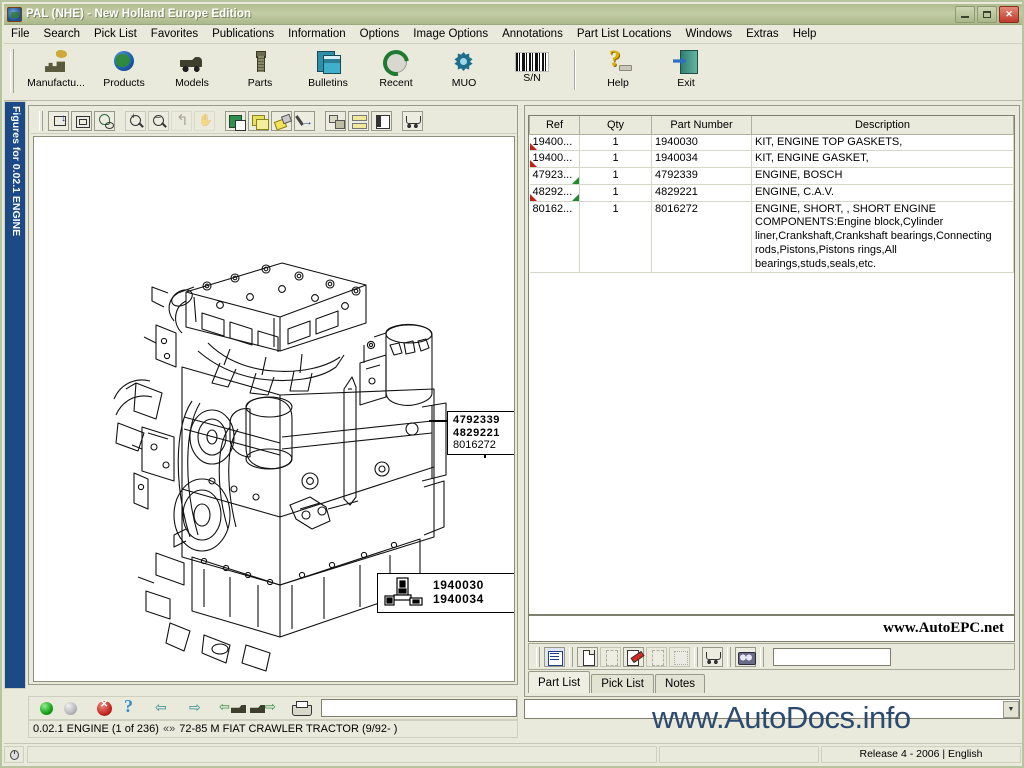 This screenshot has width=1024, height=768. I want to click on toolbar-button-recent: Recent, so click(396, 70).